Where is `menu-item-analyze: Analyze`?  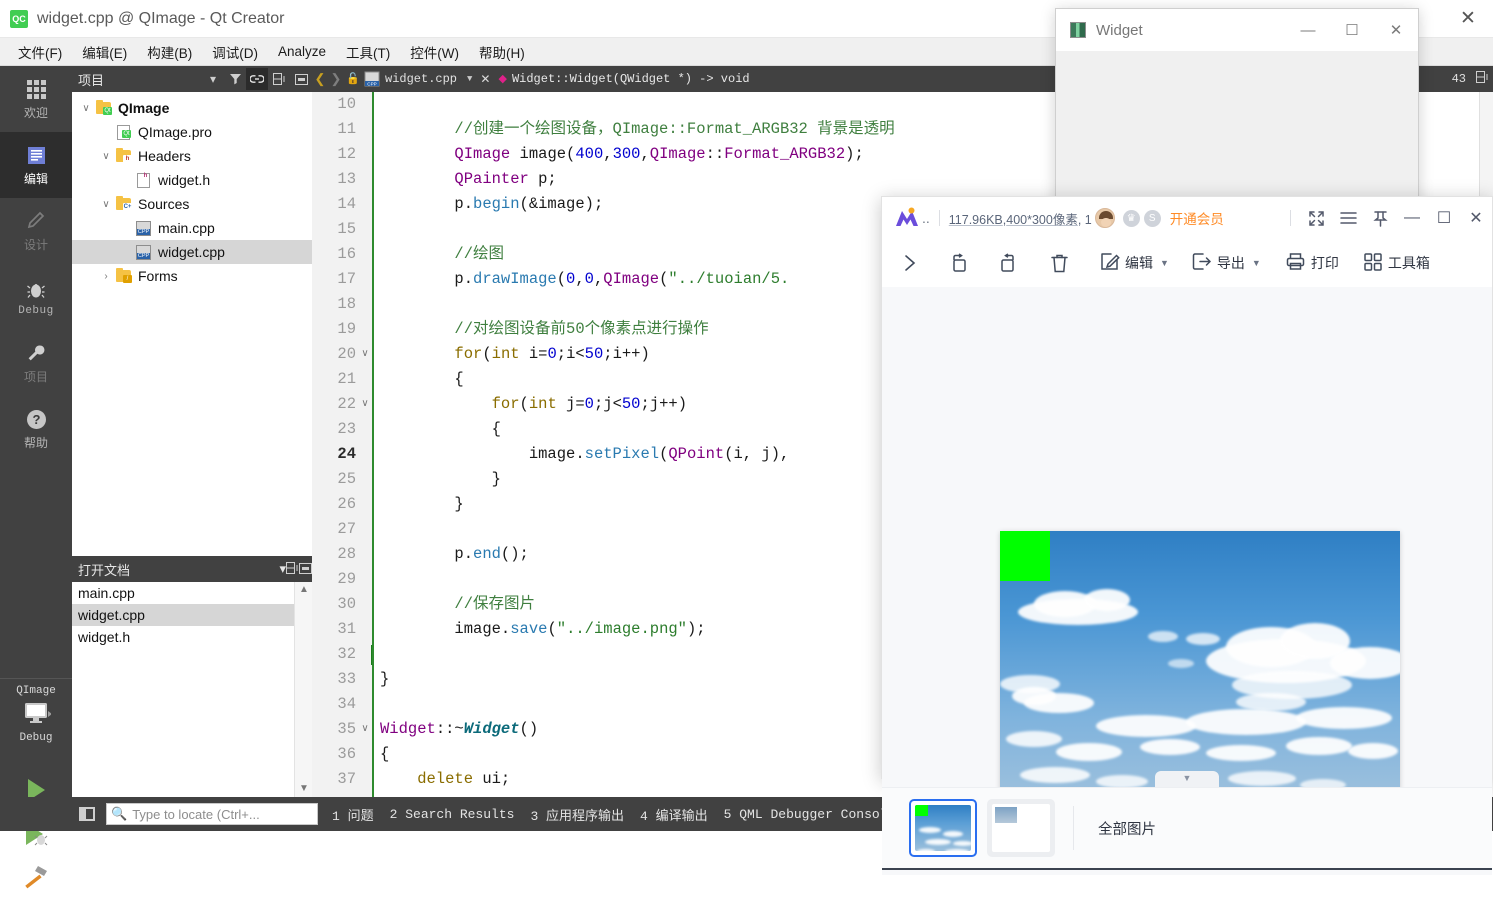
menu-item-analyze: Analyze is located at coordinates (302, 51).